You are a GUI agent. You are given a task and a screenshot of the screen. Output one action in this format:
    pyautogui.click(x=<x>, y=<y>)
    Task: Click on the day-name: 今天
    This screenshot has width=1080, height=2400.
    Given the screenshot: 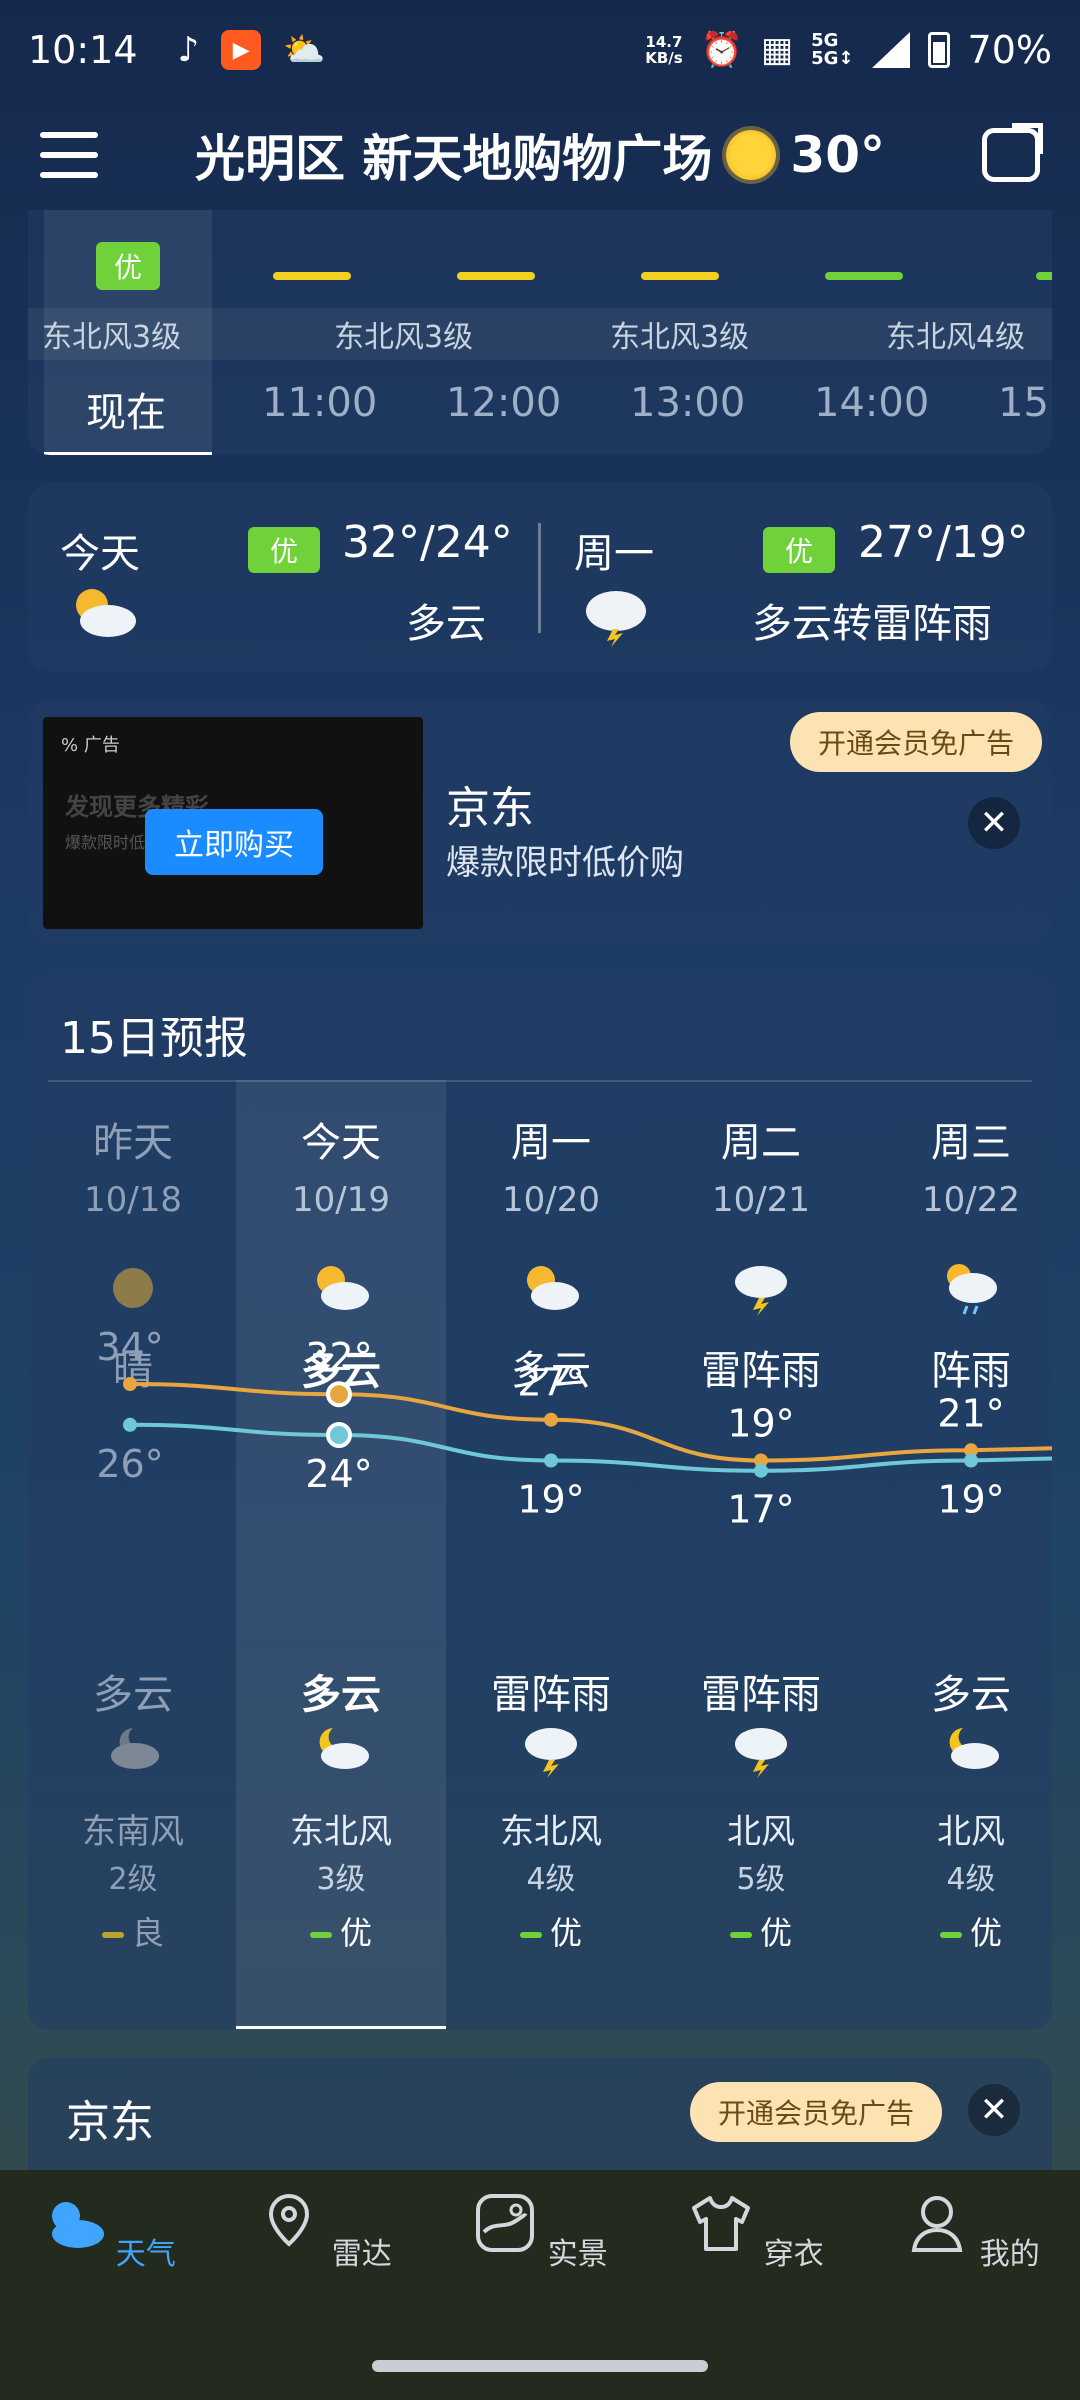 What is the action you would take?
    pyautogui.click(x=341, y=1143)
    